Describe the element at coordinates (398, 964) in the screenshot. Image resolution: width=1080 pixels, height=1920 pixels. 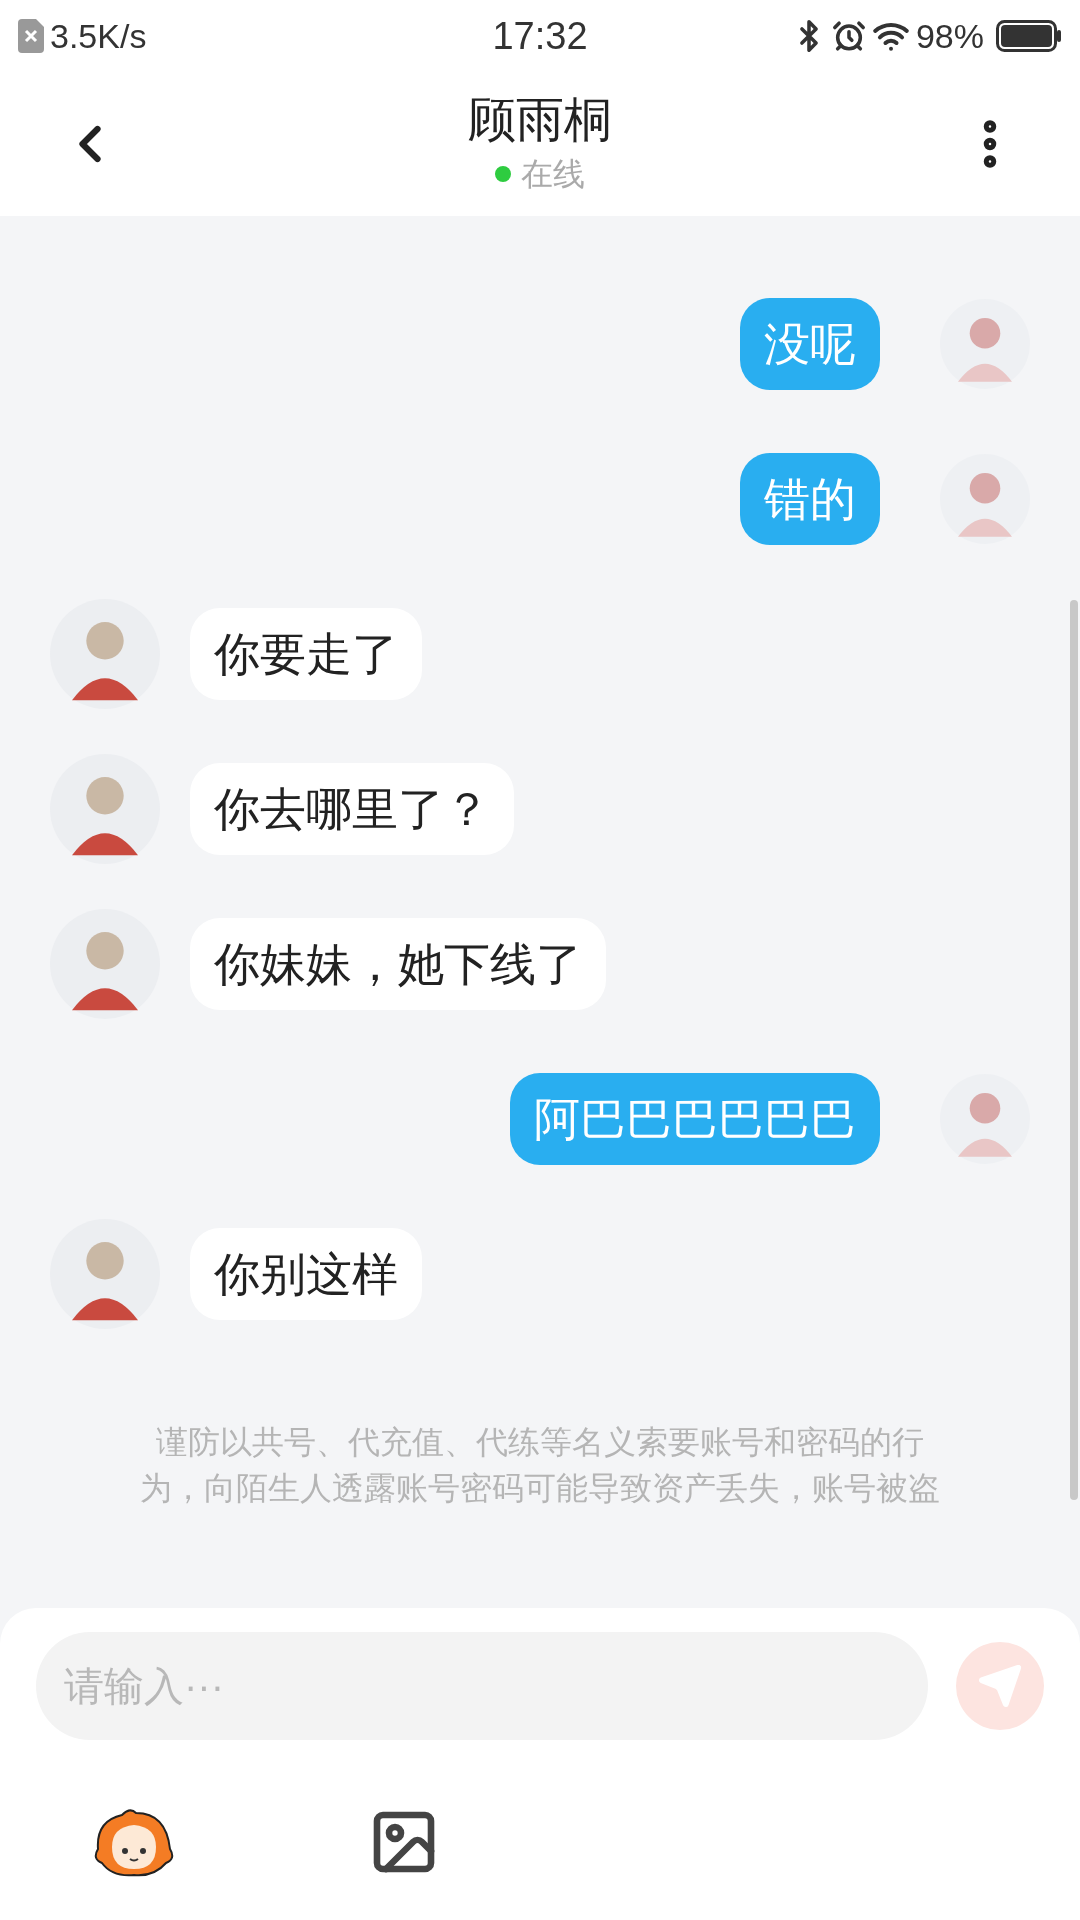
I see `message-bubble: 你妹妹，她下线了` at that location.